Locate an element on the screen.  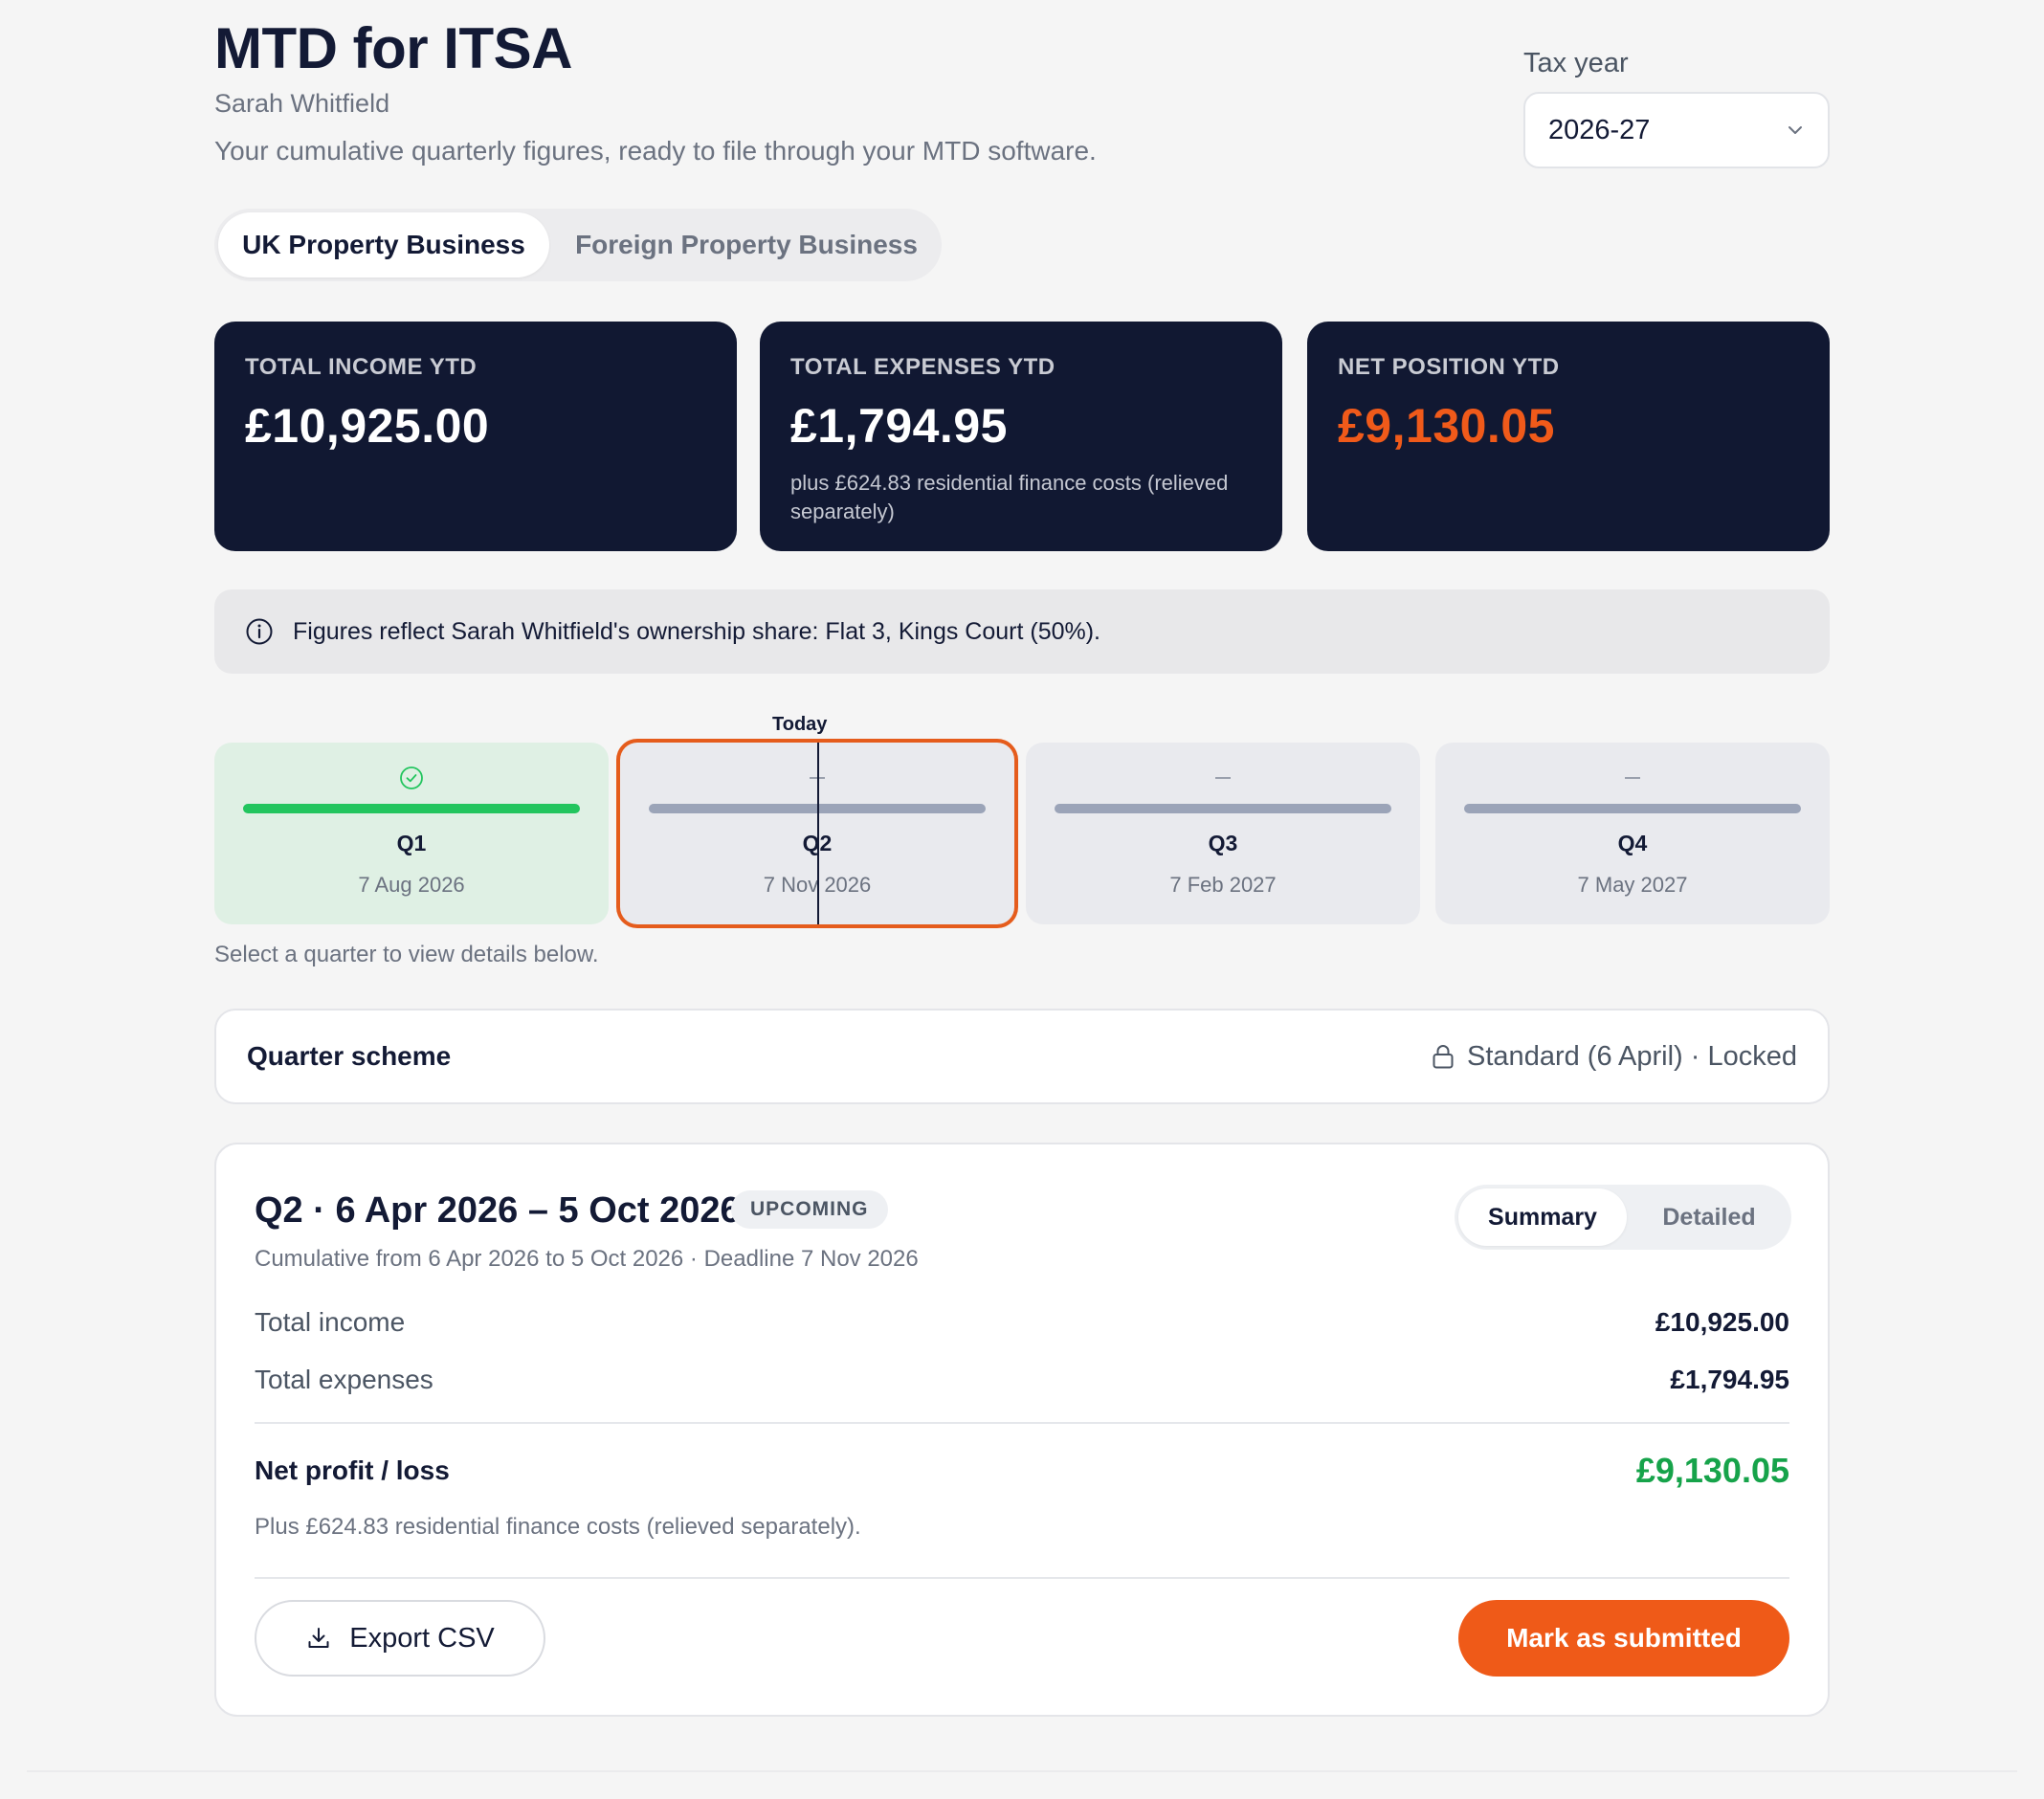
tax-year-select: 2026-27 is located at coordinates (1677, 130).